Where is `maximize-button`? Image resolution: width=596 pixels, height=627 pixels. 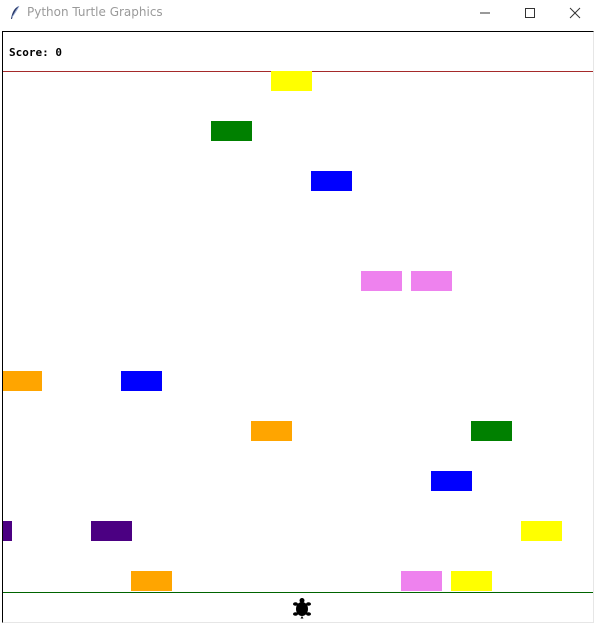
maximize-button is located at coordinates (530, 13).